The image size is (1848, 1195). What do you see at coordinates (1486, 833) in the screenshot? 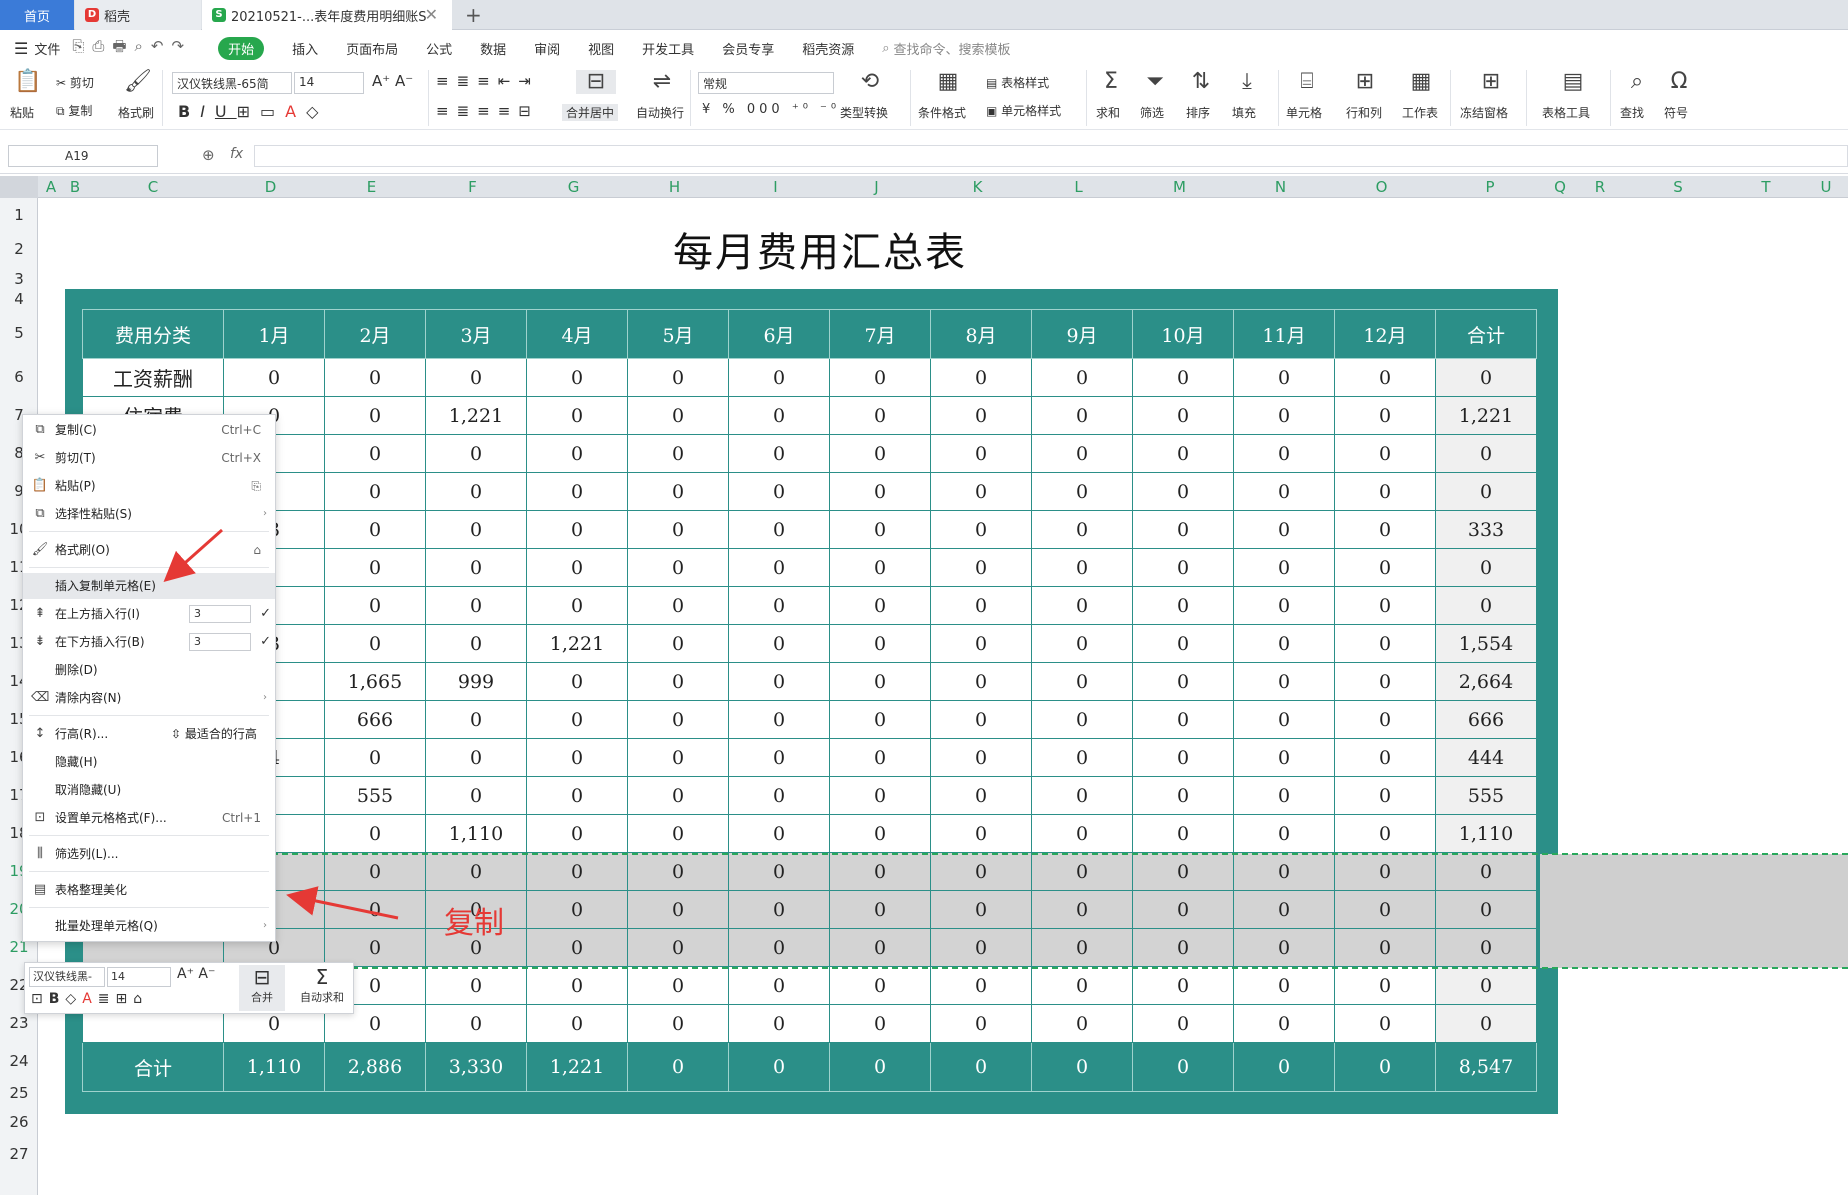
I see `row-total-cell: 1,110` at bounding box center [1486, 833].